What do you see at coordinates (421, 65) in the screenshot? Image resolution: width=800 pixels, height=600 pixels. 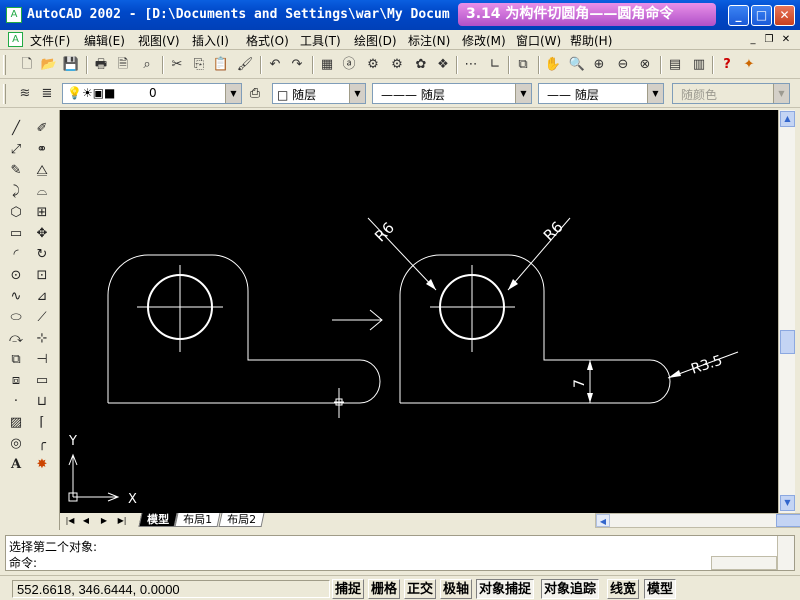 I see `point-a-icon: ✿` at bounding box center [421, 65].